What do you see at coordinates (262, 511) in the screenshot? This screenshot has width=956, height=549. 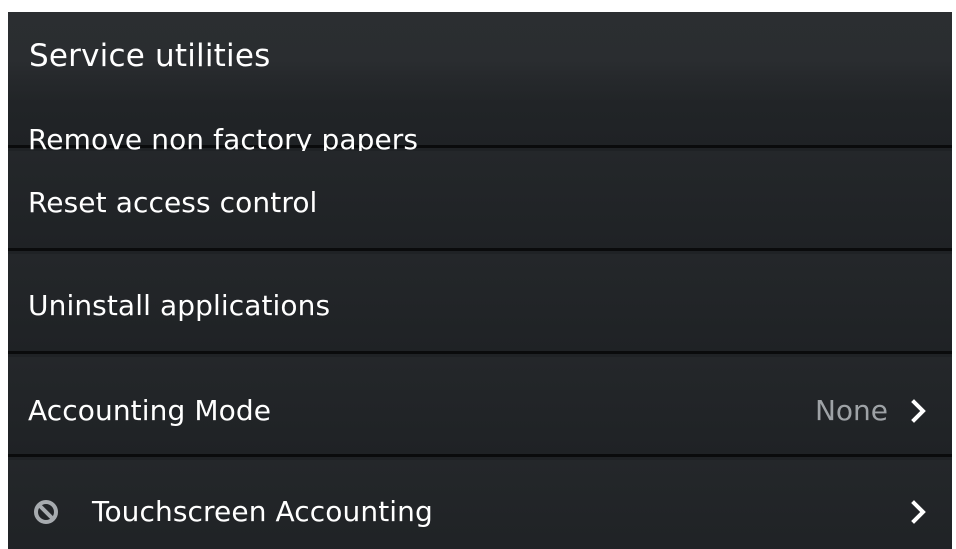 I see `list-item-label: Touchscreen Accounting` at bounding box center [262, 511].